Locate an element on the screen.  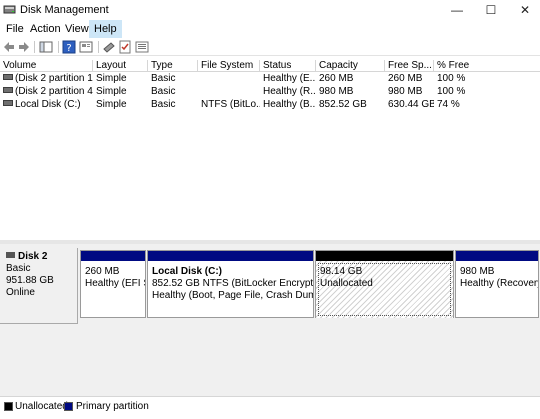
partition-size: 260 MB is located at coordinates (102, 271).